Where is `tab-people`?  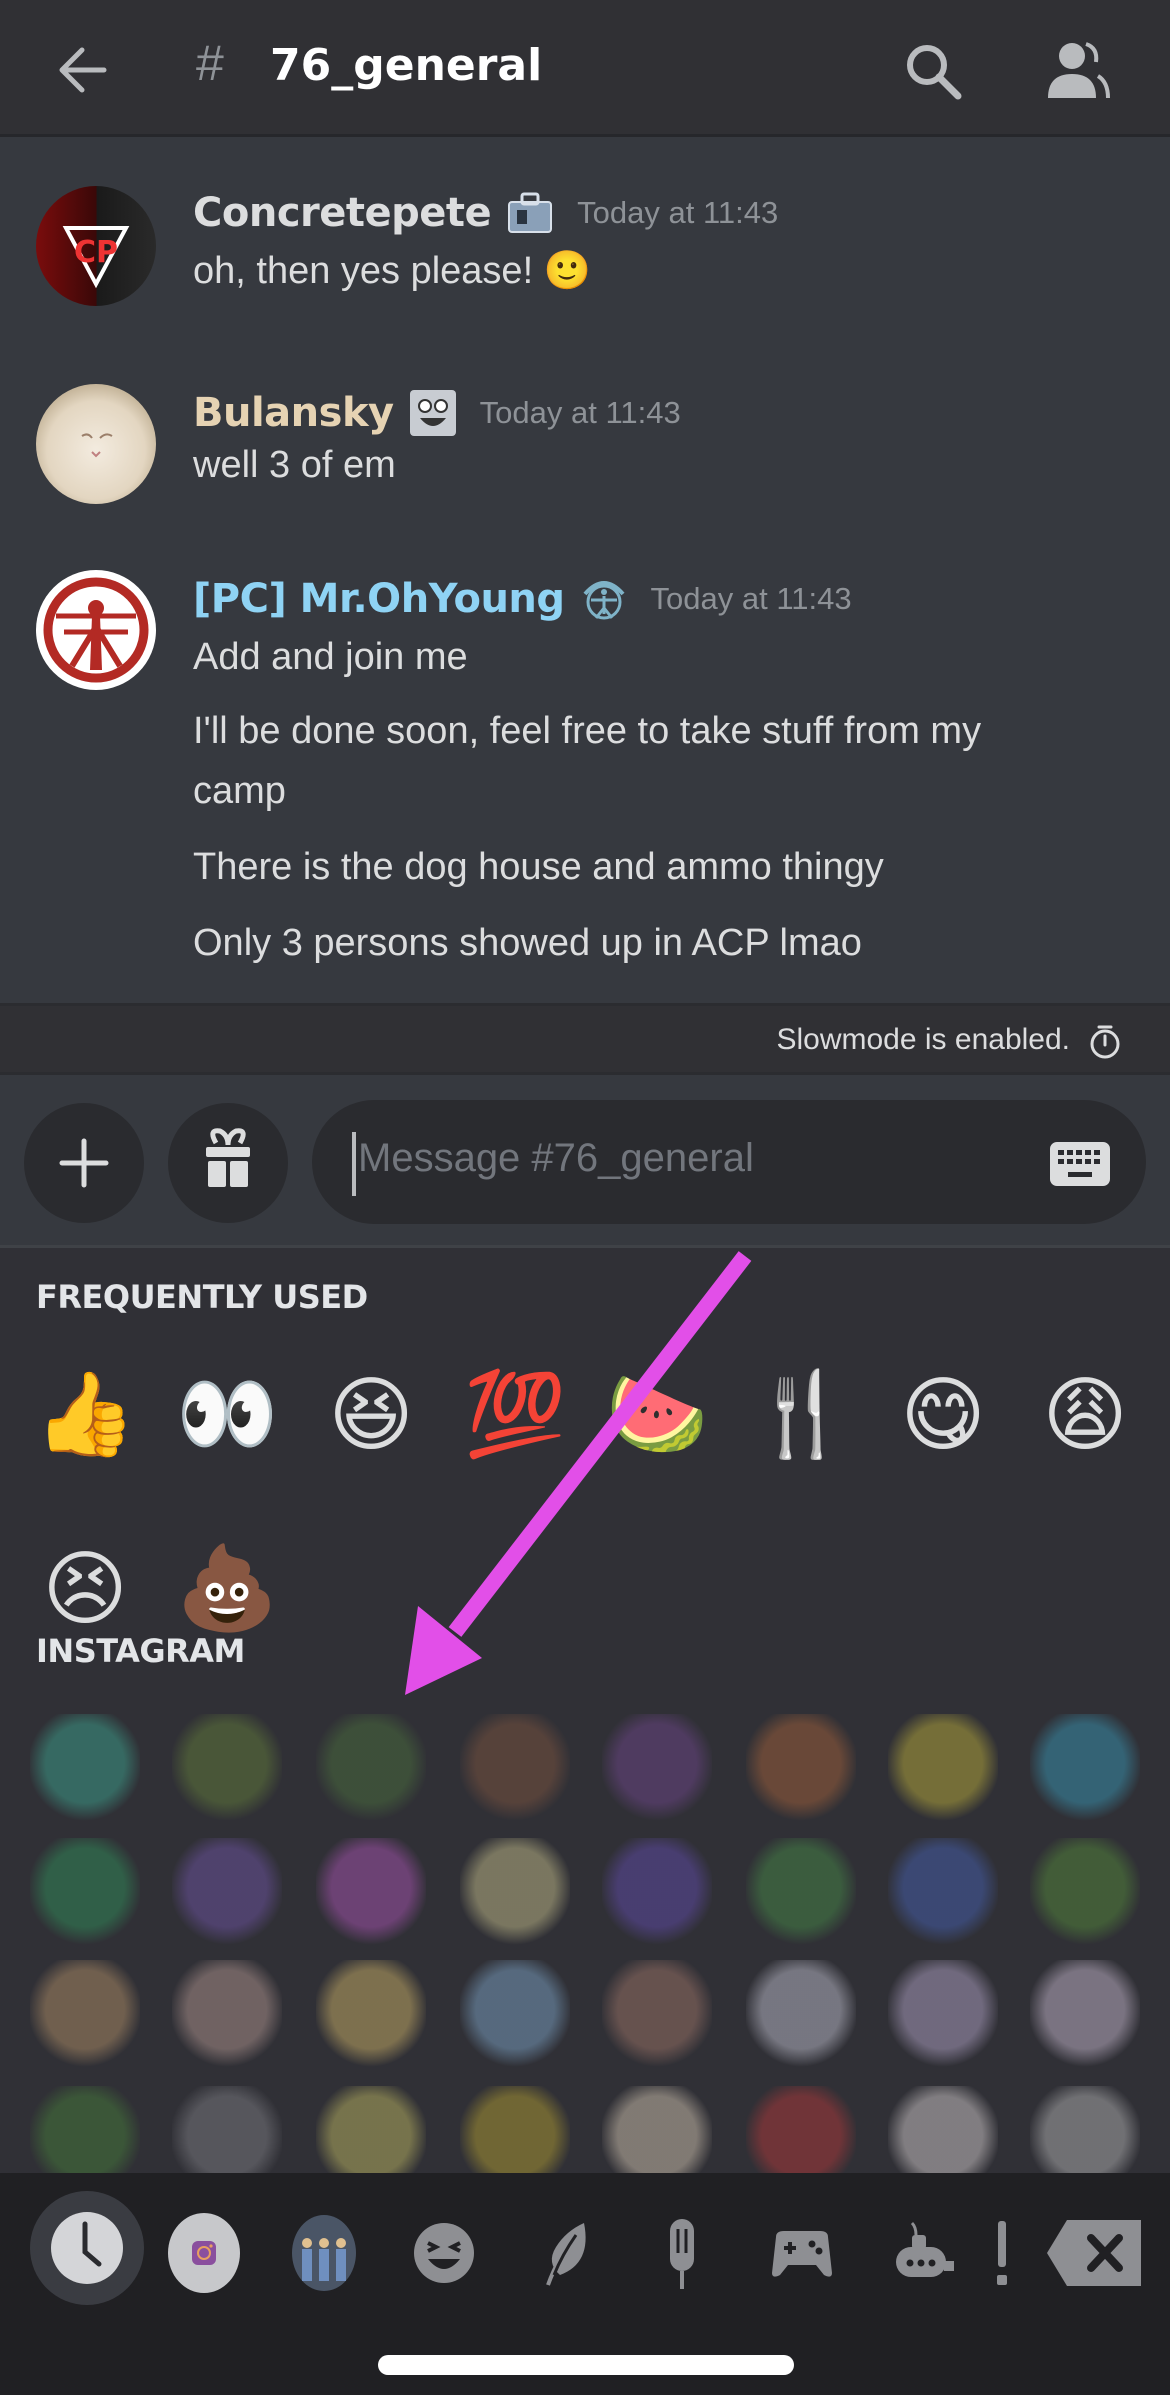 tab-people is located at coordinates (444, 2253).